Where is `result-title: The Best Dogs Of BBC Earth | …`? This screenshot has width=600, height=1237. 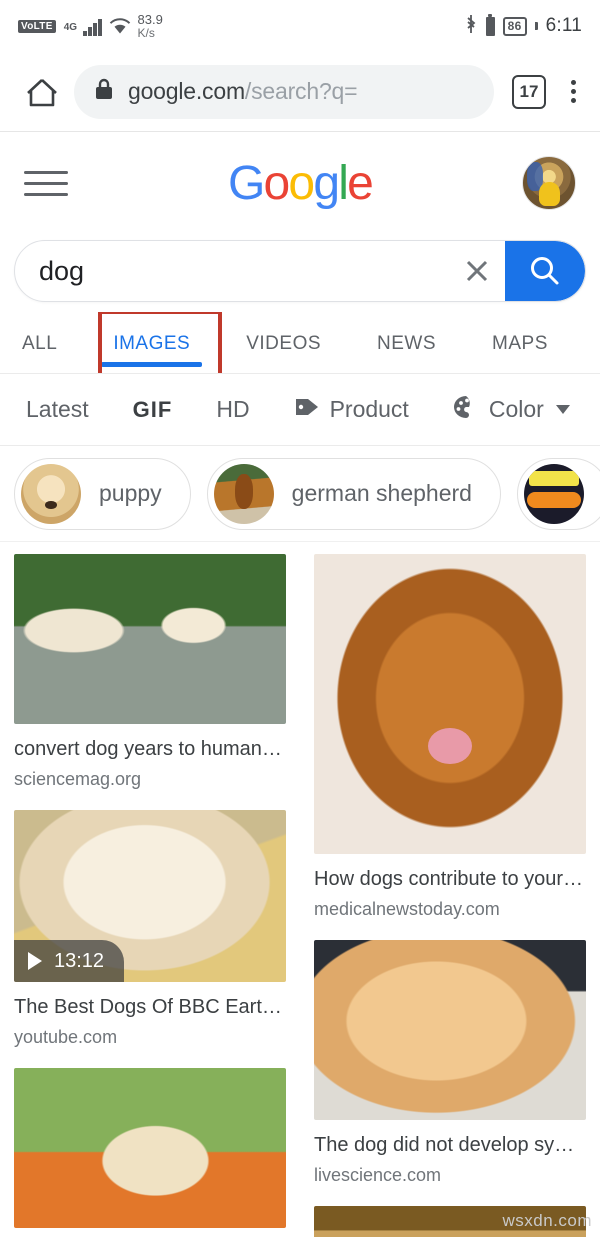
result-title: The Best Dogs Of BBC Earth | … is located at coordinates (150, 1007).